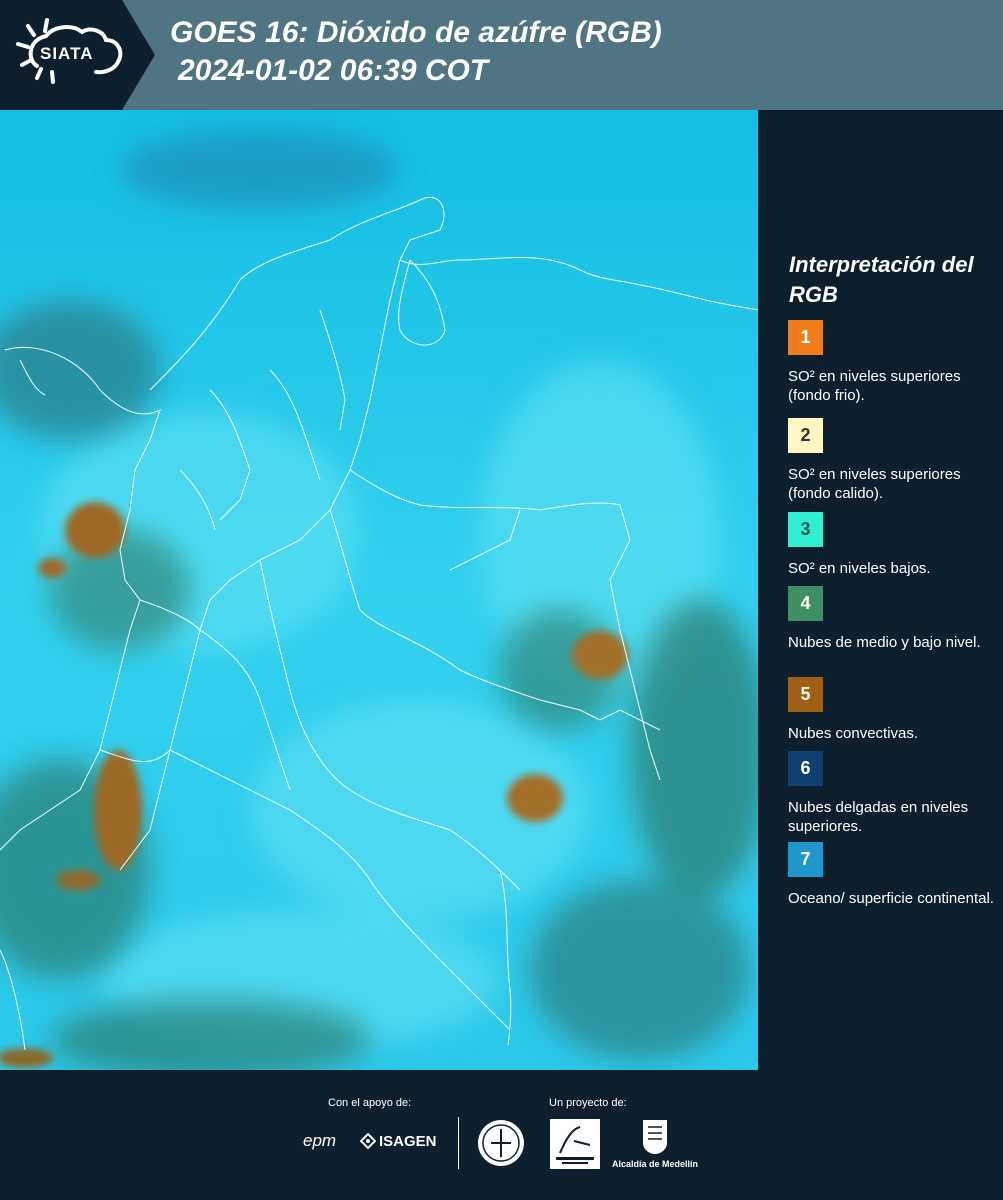  What do you see at coordinates (853, 733) in the screenshot?
I see `legend-text: Nubes convectivas.` at bounding box center [853, 733].